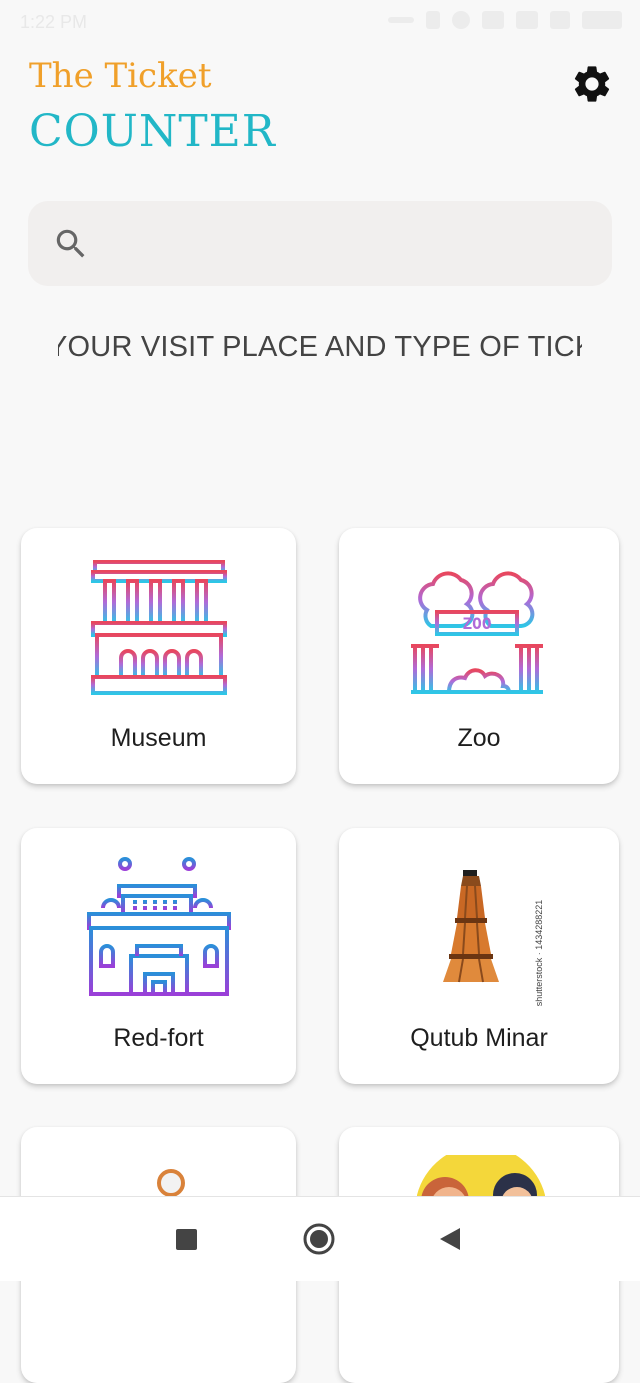  Describe the element at coordinates (320, 347) in the screenshot. I see `marquee-text: YOUR VISIT PLACE AND TYPE OF TICKET` at that location.